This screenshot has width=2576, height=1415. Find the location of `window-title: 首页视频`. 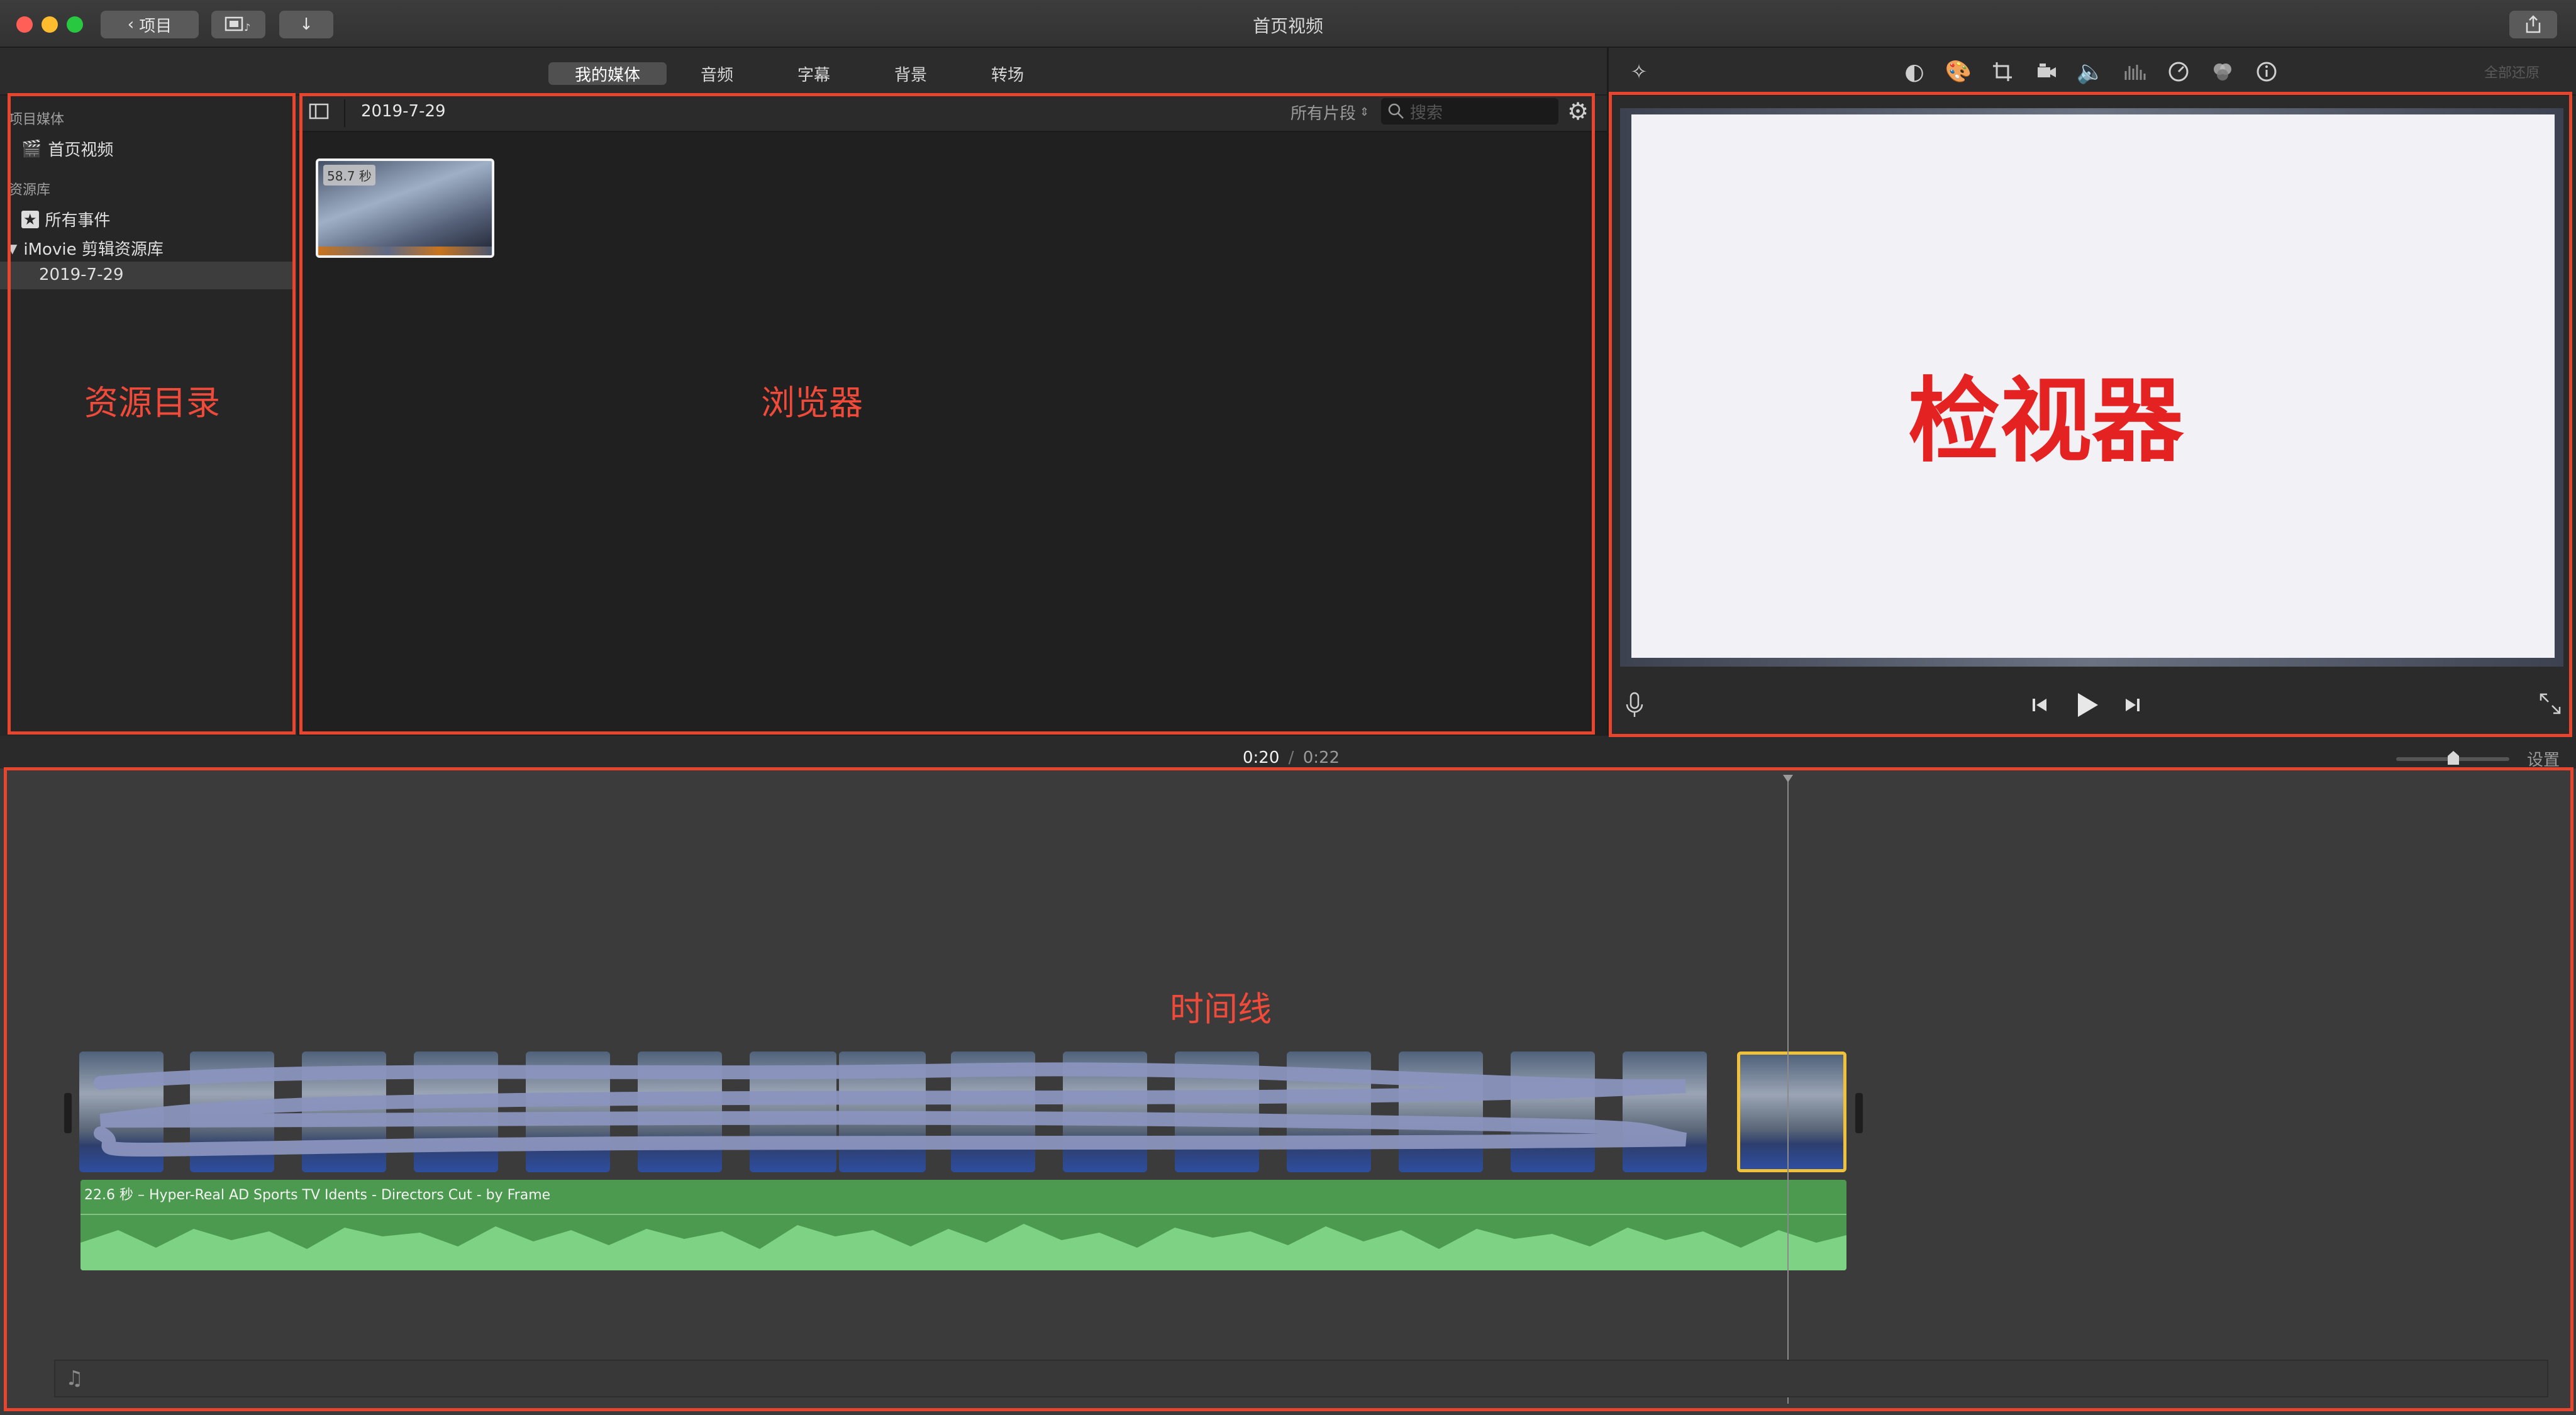

window-title: 首页视频 is located at coordinates (1287, 26).